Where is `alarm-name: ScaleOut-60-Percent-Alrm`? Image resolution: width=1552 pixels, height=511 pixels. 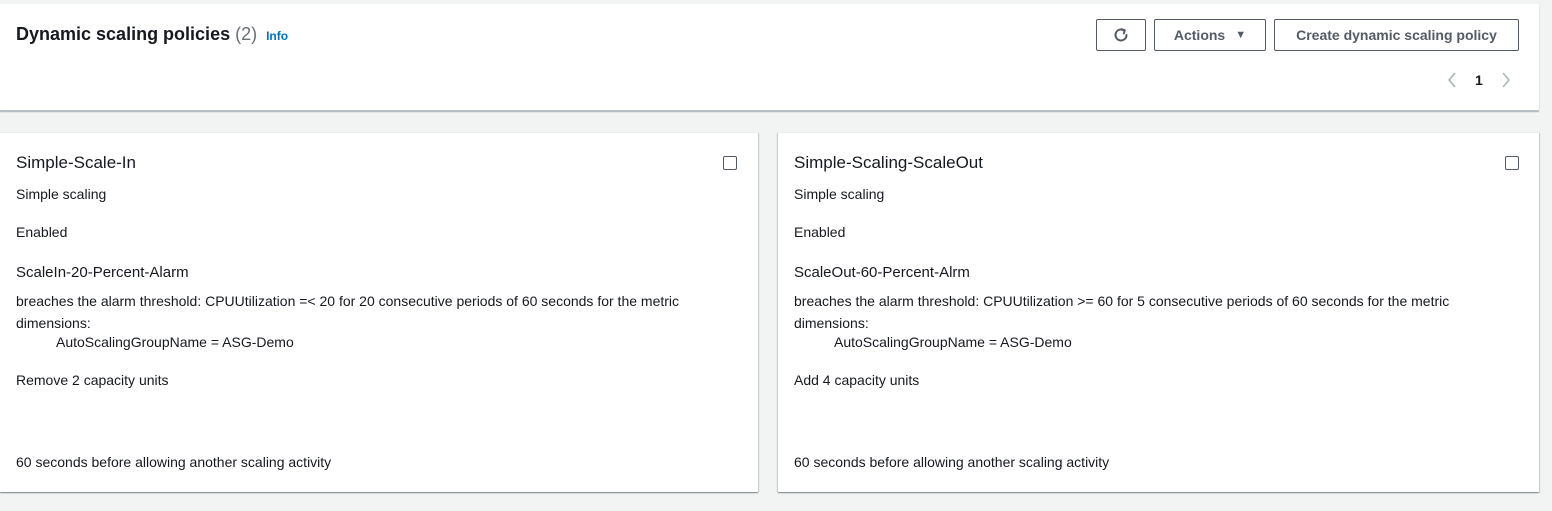
alarm-name: ScaleOut-60-Percent-Alrm is located at coordinates (882, 272).